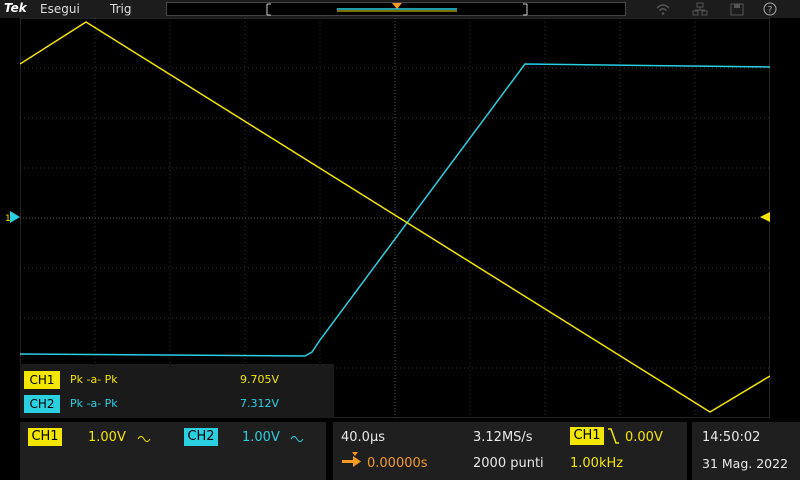  I want to click on wifi-icon, so click(663, 9).